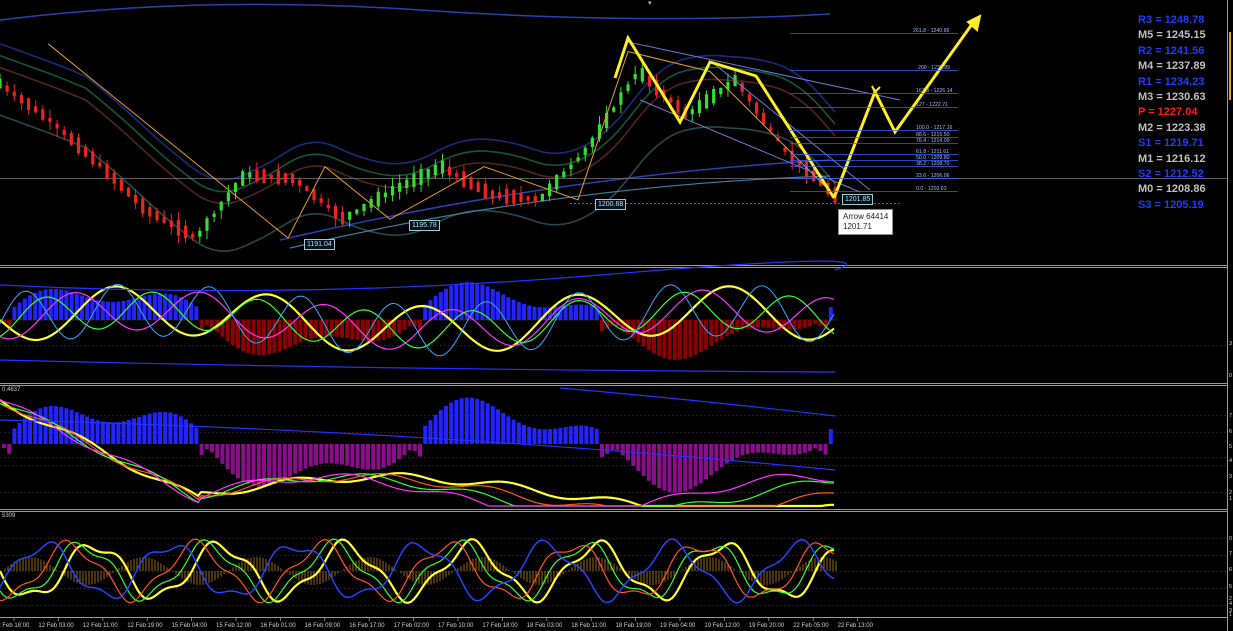 This screenshot has width=1233, height=631. What do you see at coordinates (1230, 416) in the screenshot?
I see `axis-tick-label: 7` at bounding box center [1230, 416].